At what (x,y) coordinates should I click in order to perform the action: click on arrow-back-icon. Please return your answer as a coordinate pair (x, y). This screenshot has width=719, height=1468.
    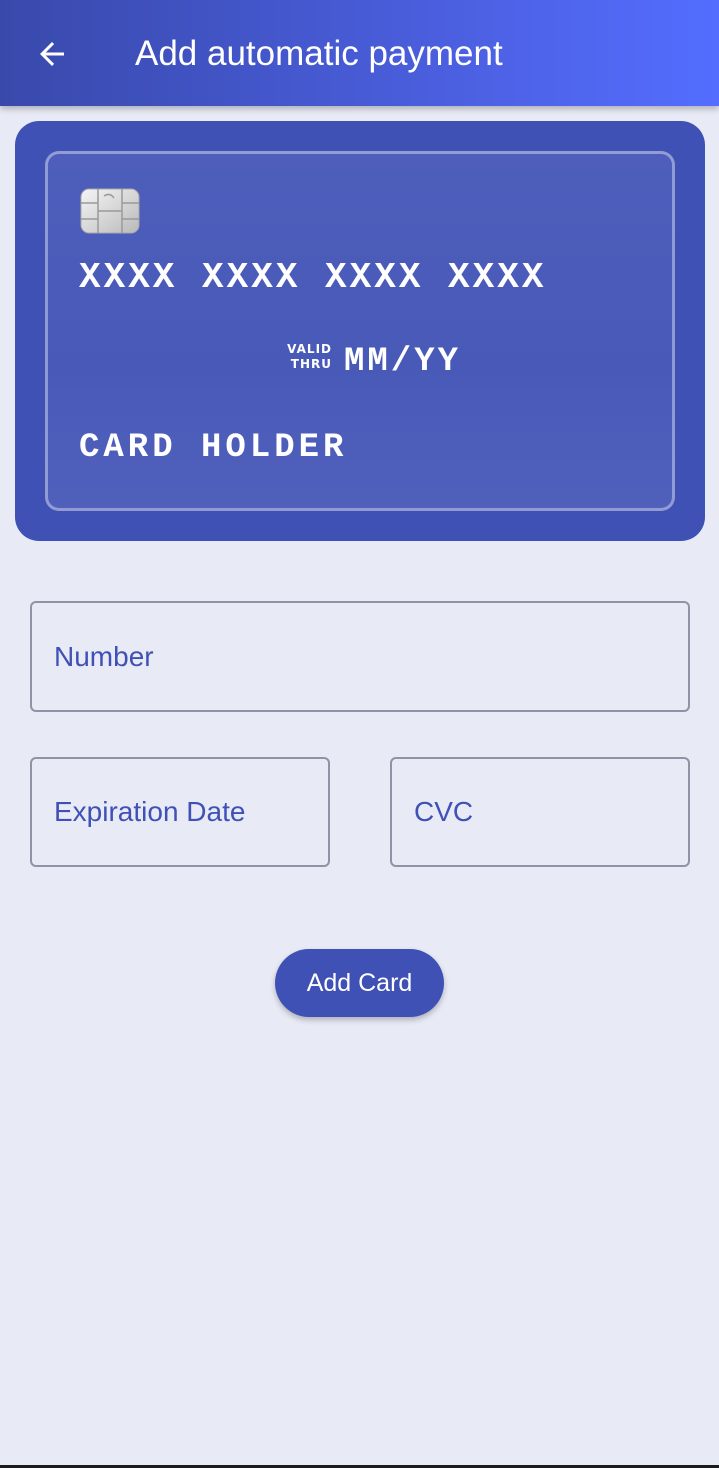
    Looking at the image, I should click on (52, 54).